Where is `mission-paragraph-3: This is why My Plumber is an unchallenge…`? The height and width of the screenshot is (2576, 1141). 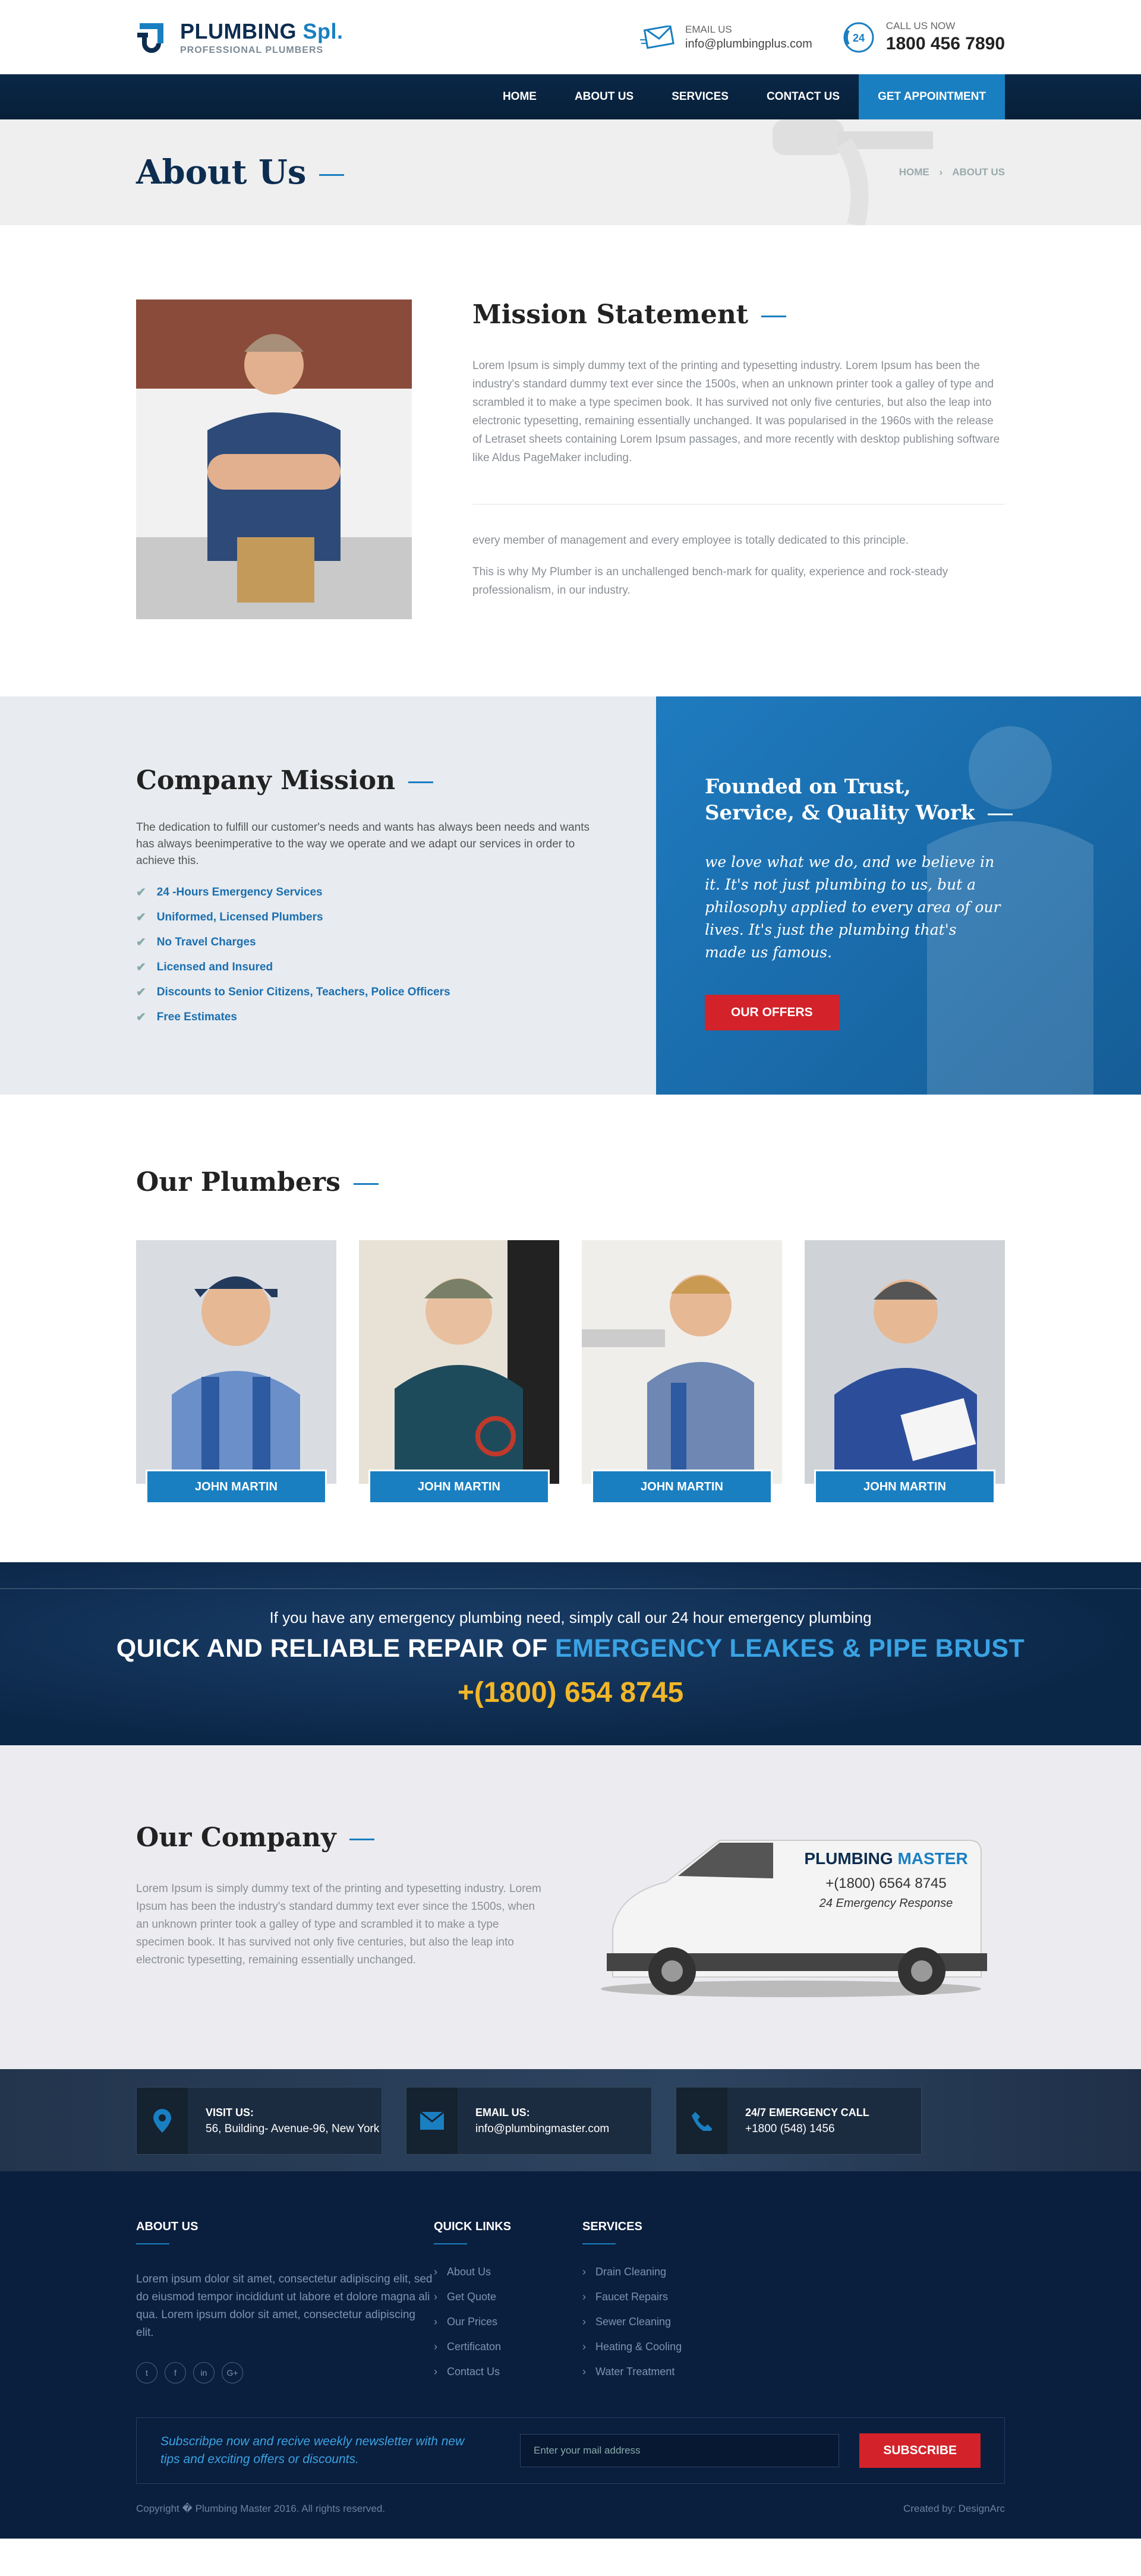
mission-paragraph-3: This is why My Plumber is an unchallenge… is located at coordinates (710, 582).